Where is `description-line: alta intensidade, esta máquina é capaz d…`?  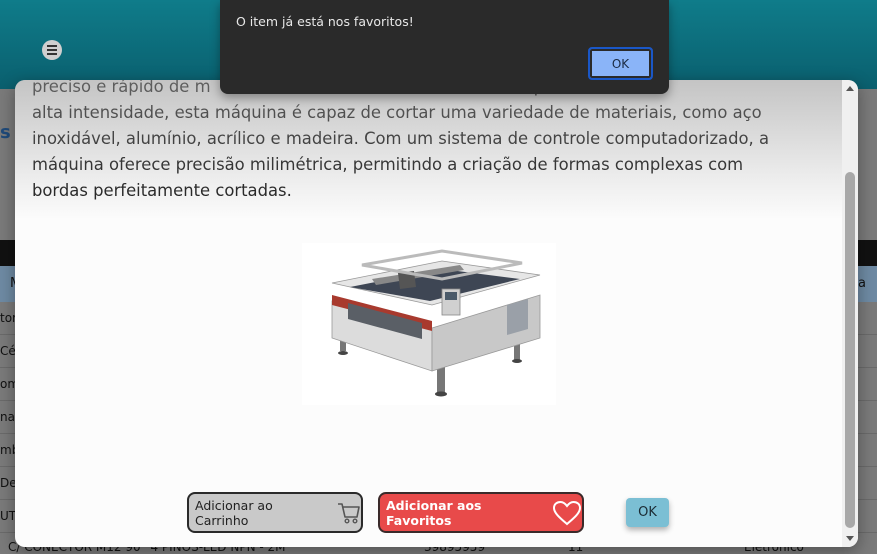
description-line: alta intensidade, esta máquina é capaz d… is located at coordinates (397, 112).